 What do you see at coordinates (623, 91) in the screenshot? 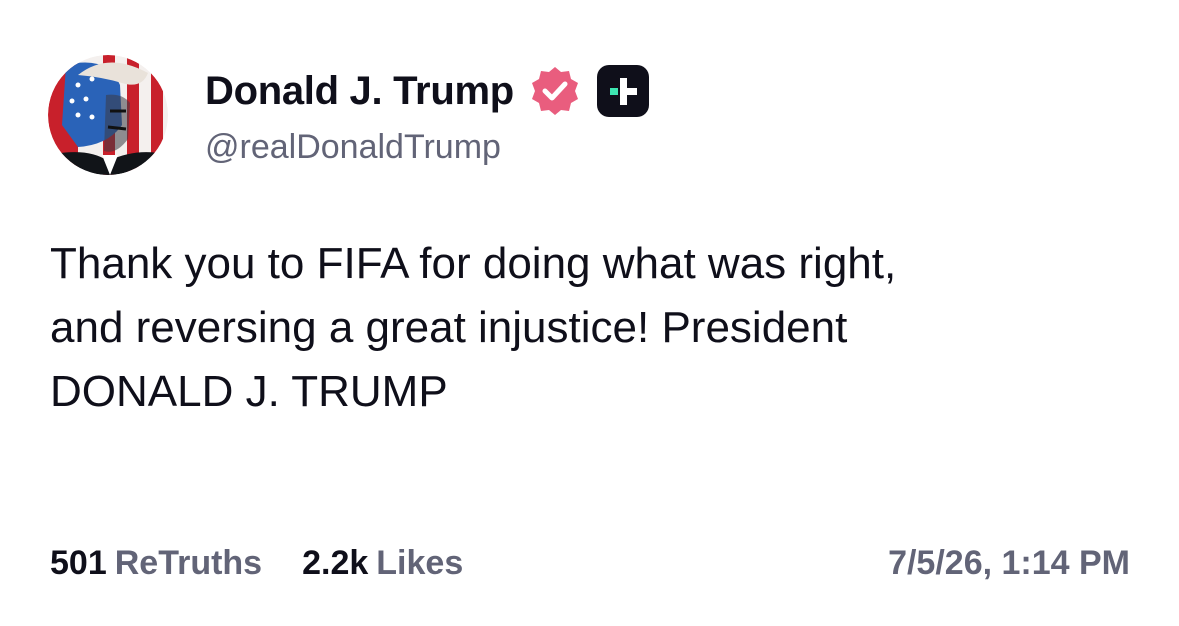
I see `plus-badge-icon` at bounding box center [623, 91].